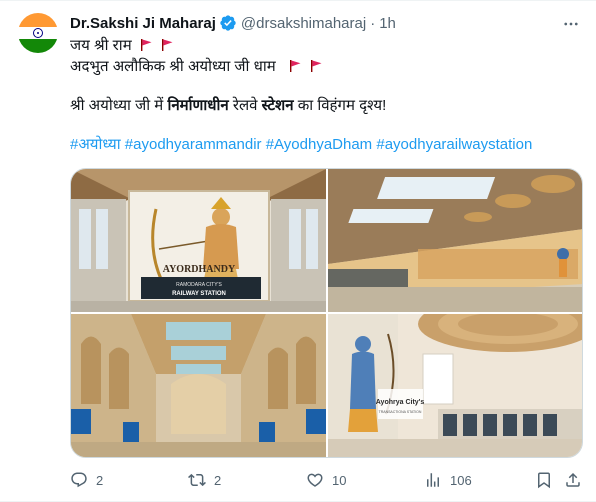 The width and height of the screenshot is (596, 502). I want to click on hashtag-link: #AyodhyaDham, so click(319, 144).